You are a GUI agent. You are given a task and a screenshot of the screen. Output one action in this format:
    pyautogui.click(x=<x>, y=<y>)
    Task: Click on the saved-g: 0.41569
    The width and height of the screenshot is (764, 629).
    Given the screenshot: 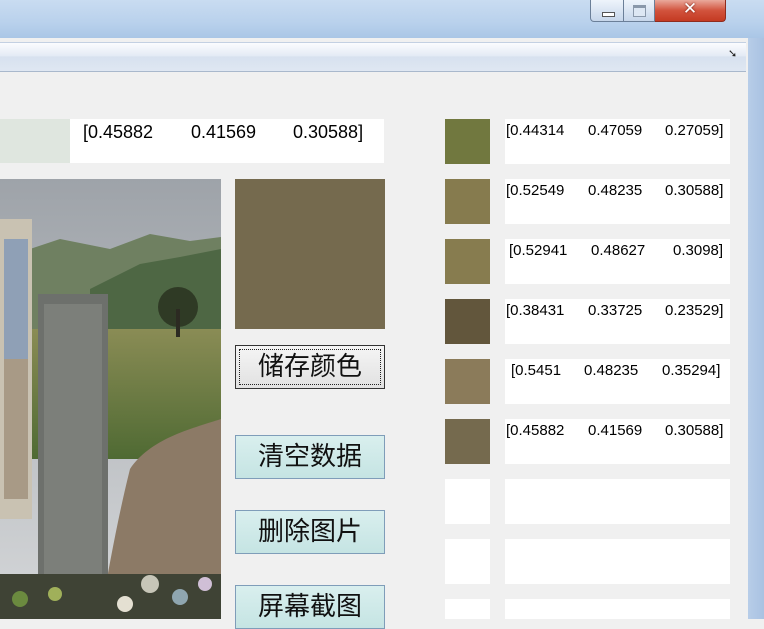 What is the action you would take?
    pyautogui.click(x=615, y=430)
    